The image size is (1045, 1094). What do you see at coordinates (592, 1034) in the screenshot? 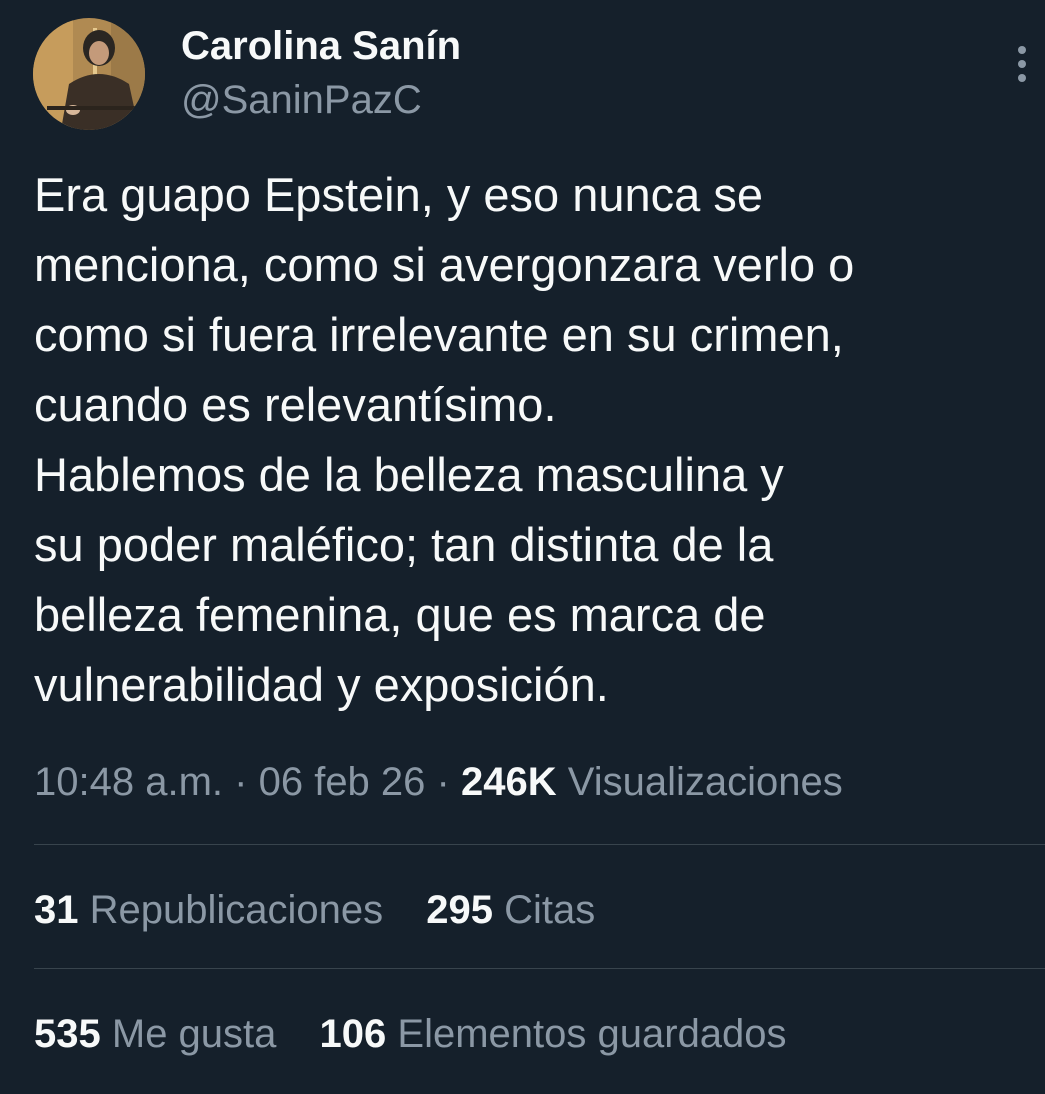
I see `bookmarks-label: Elementos guardados` at bounding box center [592, 1034].